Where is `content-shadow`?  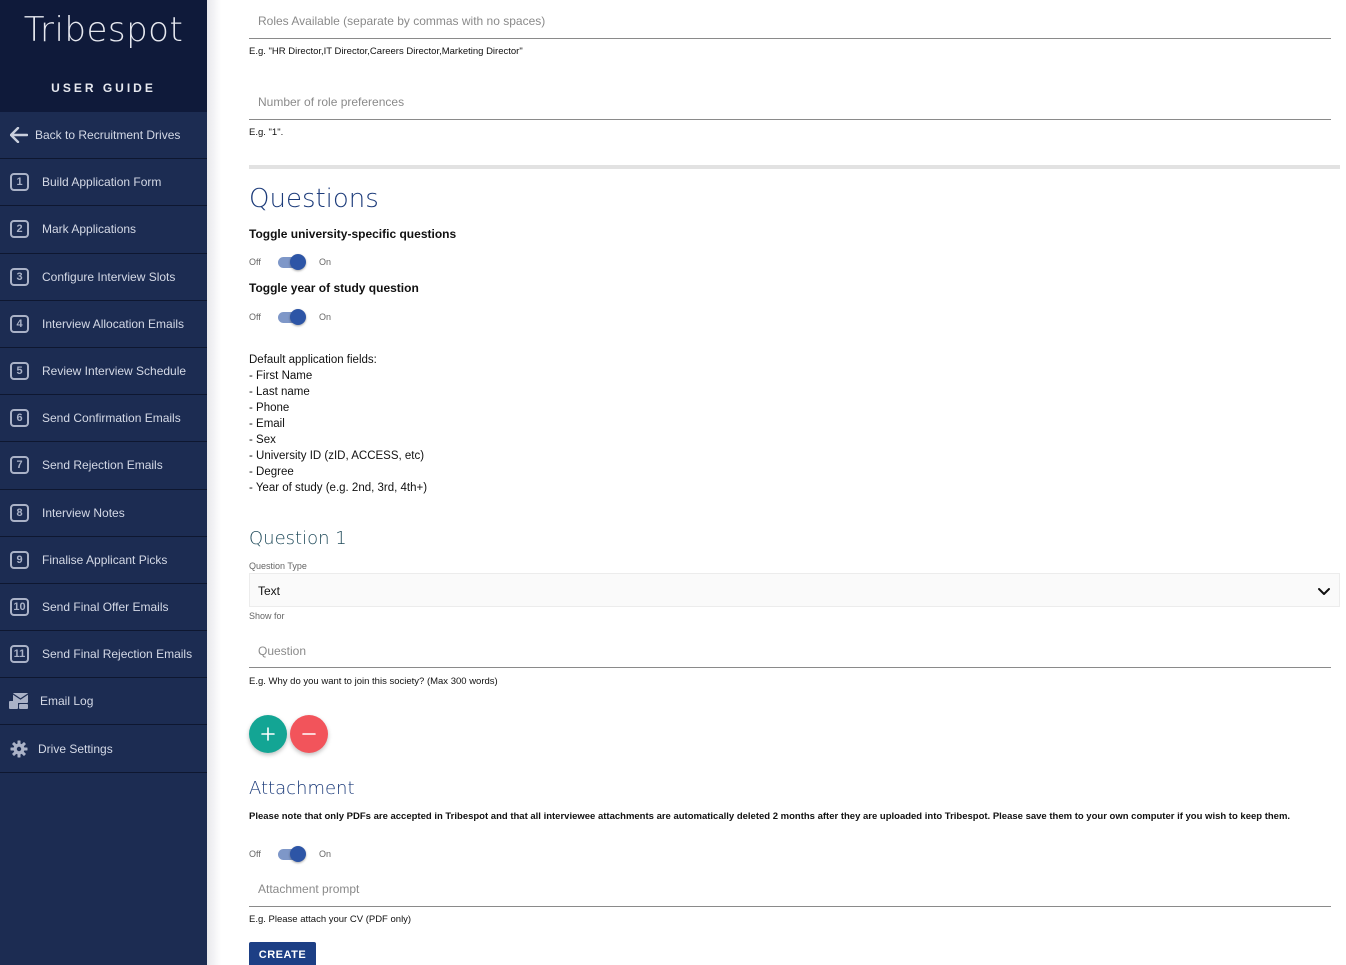 content-shadow is located at coordinates (214, 482).